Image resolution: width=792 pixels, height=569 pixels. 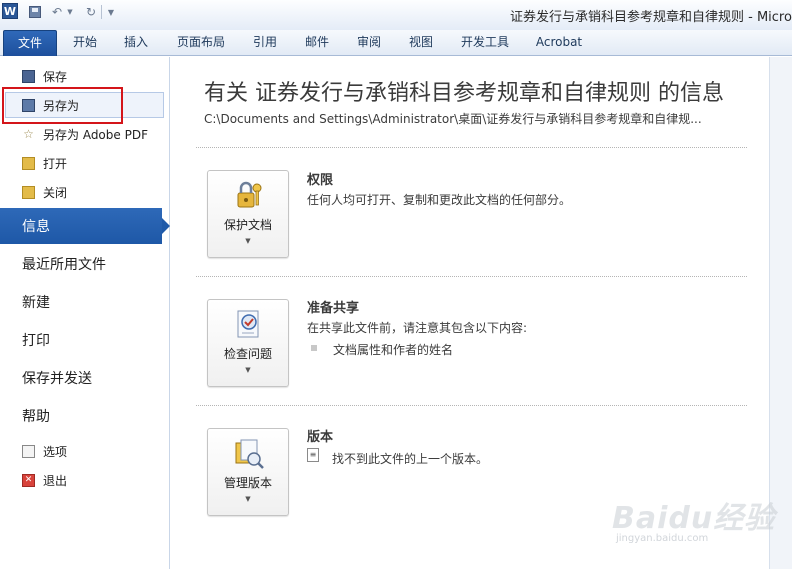 I want to click on versions-icon, so click(x=249, y=454).